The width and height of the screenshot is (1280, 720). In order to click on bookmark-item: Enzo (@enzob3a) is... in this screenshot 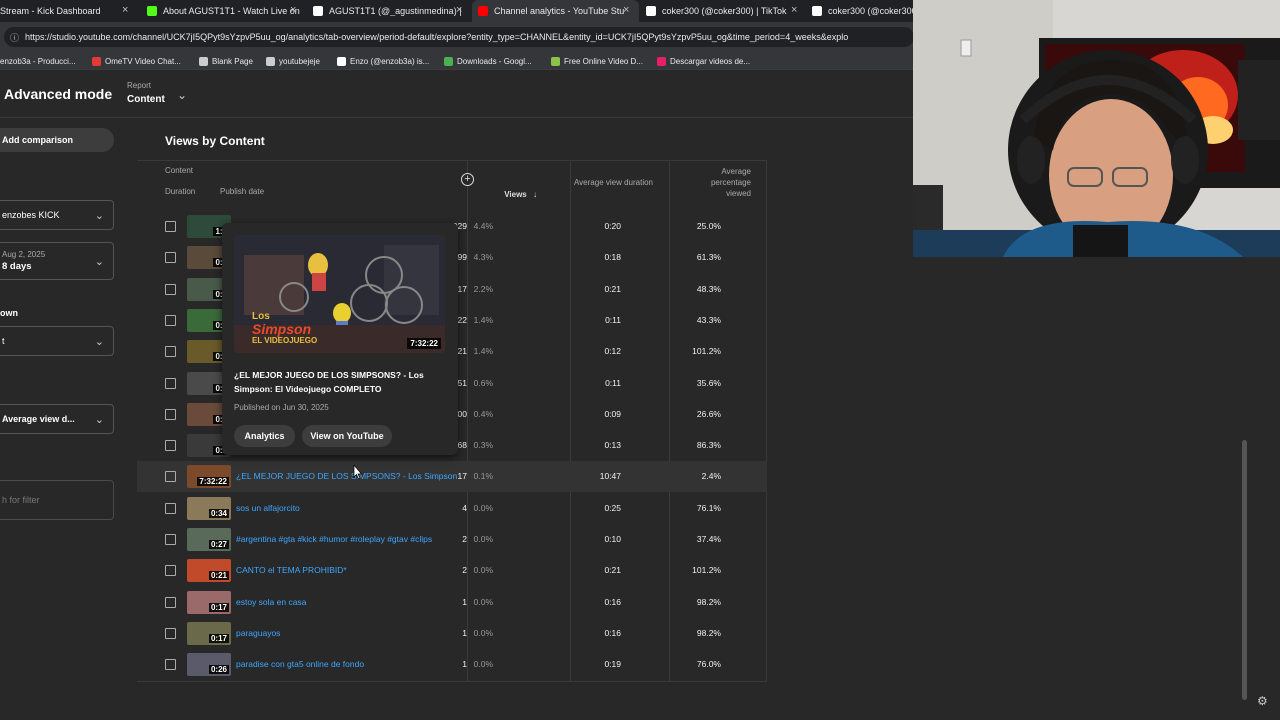, I will do `click(383, 61)`.